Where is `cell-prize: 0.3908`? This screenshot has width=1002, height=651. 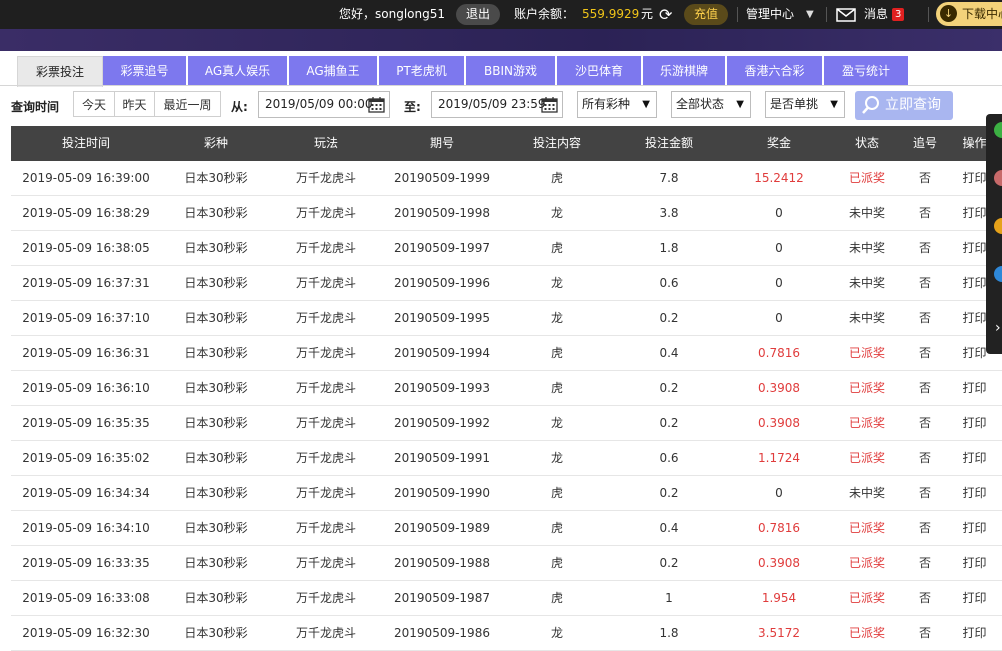 cell-prize: 0.3908 is located at coordinates (779, 423).